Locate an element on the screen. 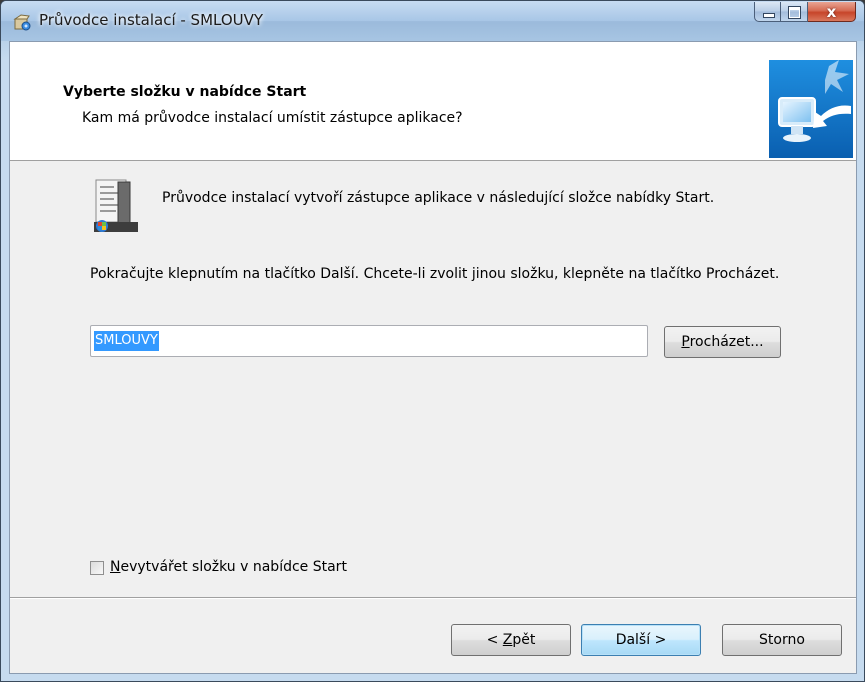 Image resolution: width=865 pixels, height=682 pixels. back-button: < Zpět is located at coordinates (511, 640).